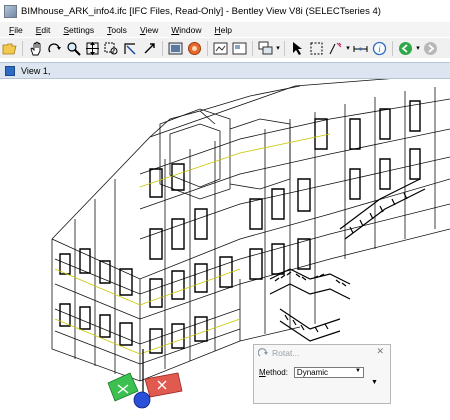 The image size is (450, 420). I want to click on method-select: Dynamic ▼, so click(328, 372).